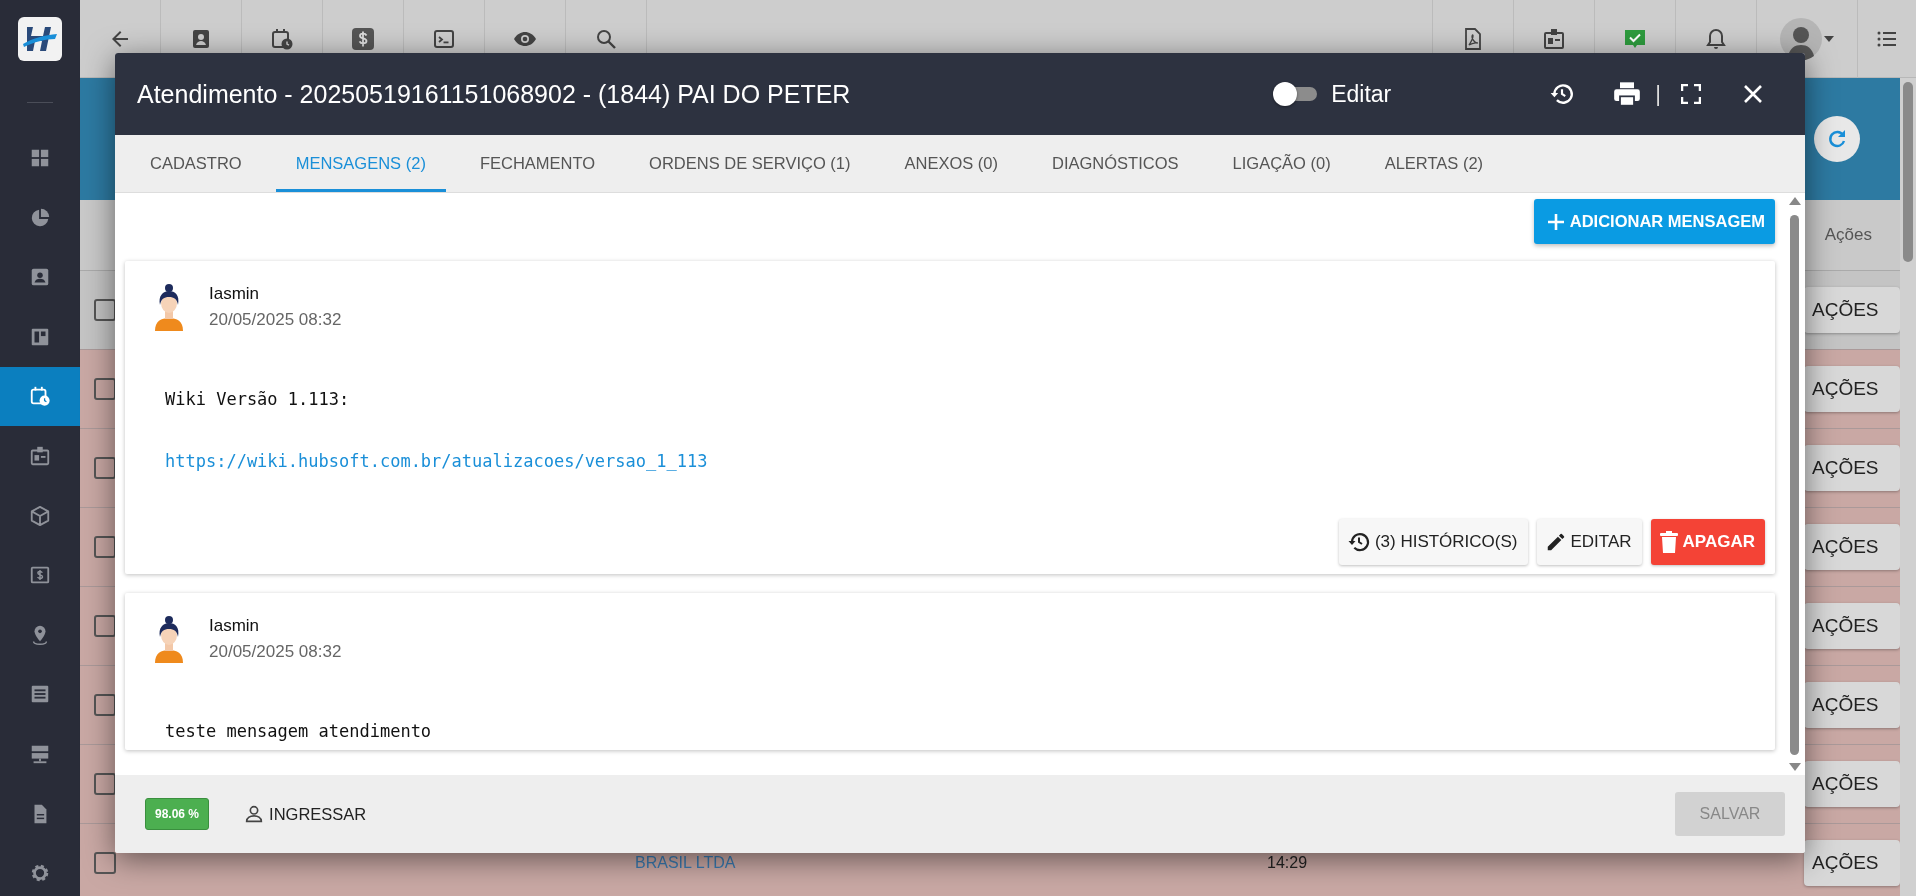 This screenshot has width=1916, height=896. What do you see at coordinates (363, 39) in the screenshot?
I see `dollar-icon` at bounding box center [363, 39].